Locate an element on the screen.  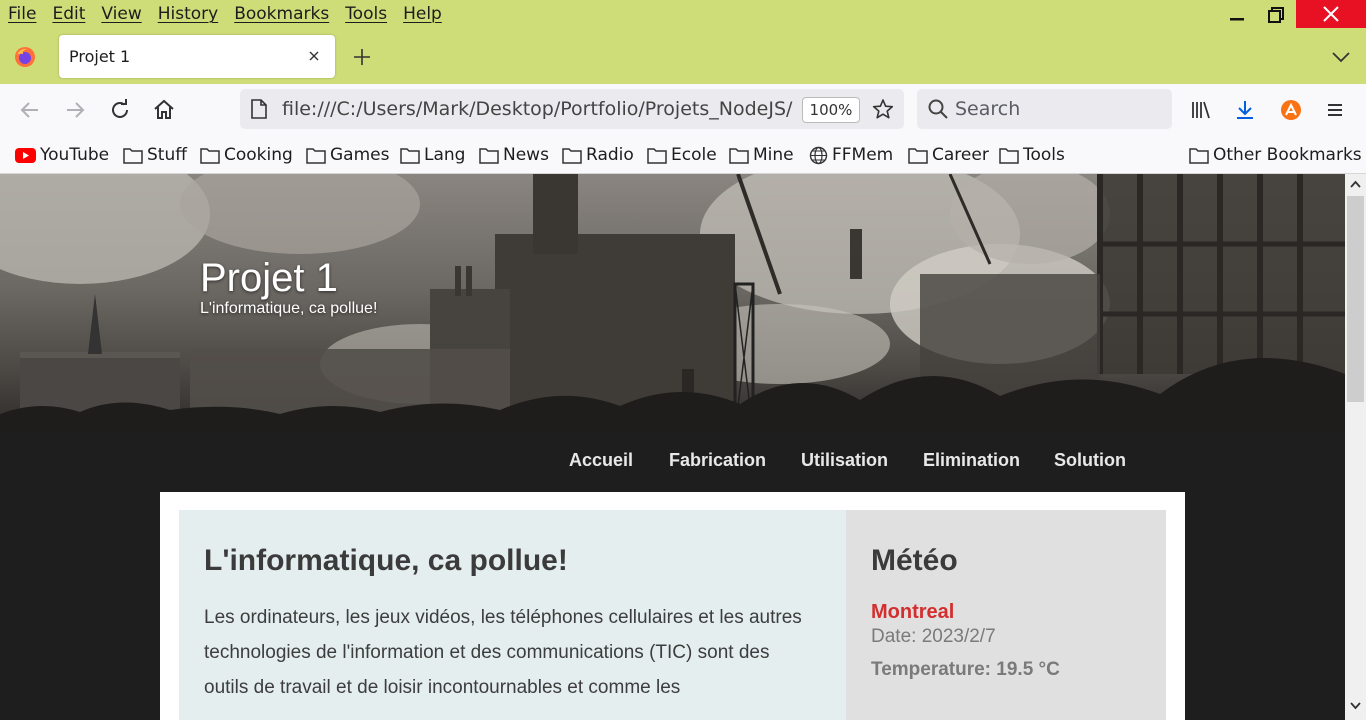
hero-title: Projet 1 is located at coordinates (269, 278).